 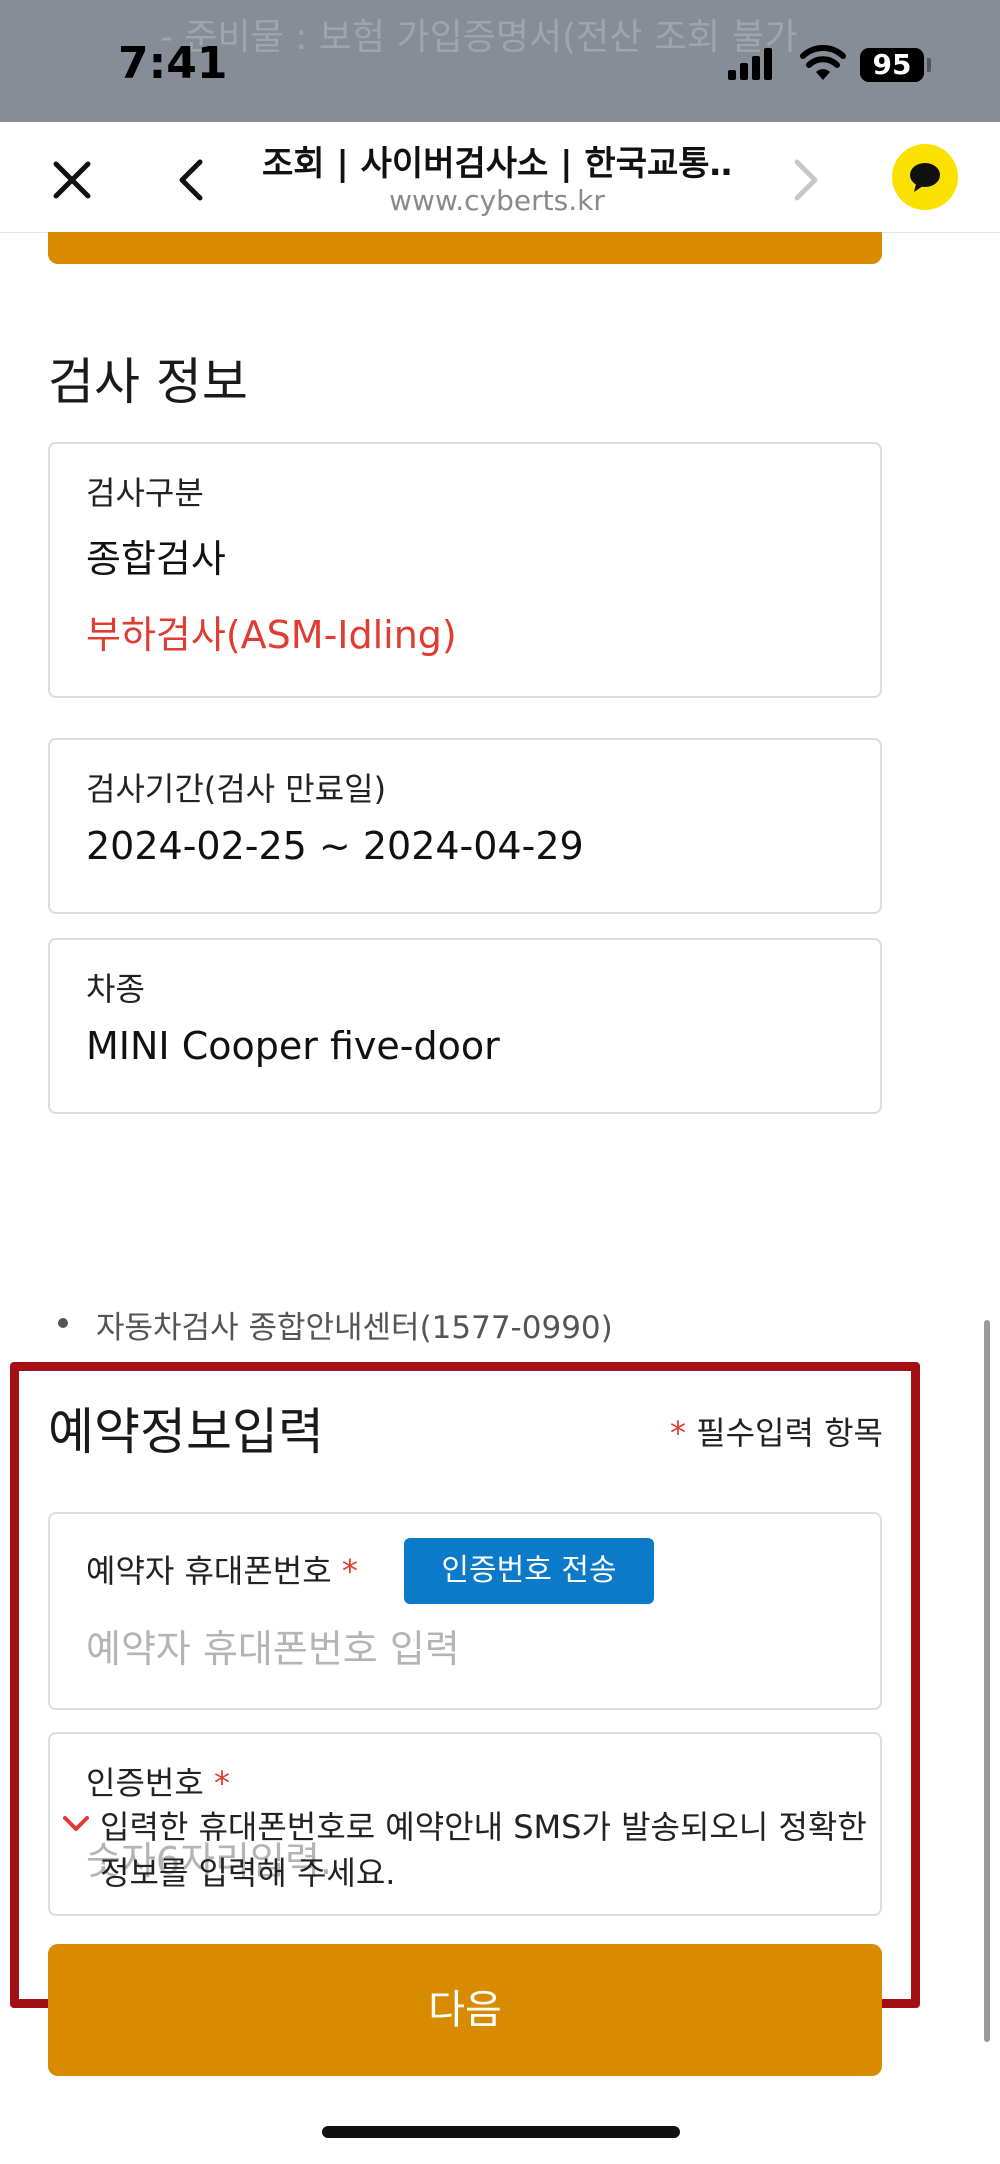 I want to click on code-label: 인증번호 *, so click(x=158, y=1781).